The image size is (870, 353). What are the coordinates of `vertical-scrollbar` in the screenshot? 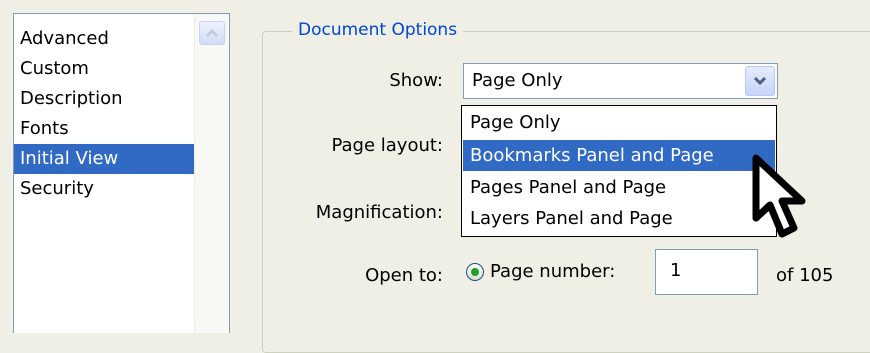 It's located at (211, 173).